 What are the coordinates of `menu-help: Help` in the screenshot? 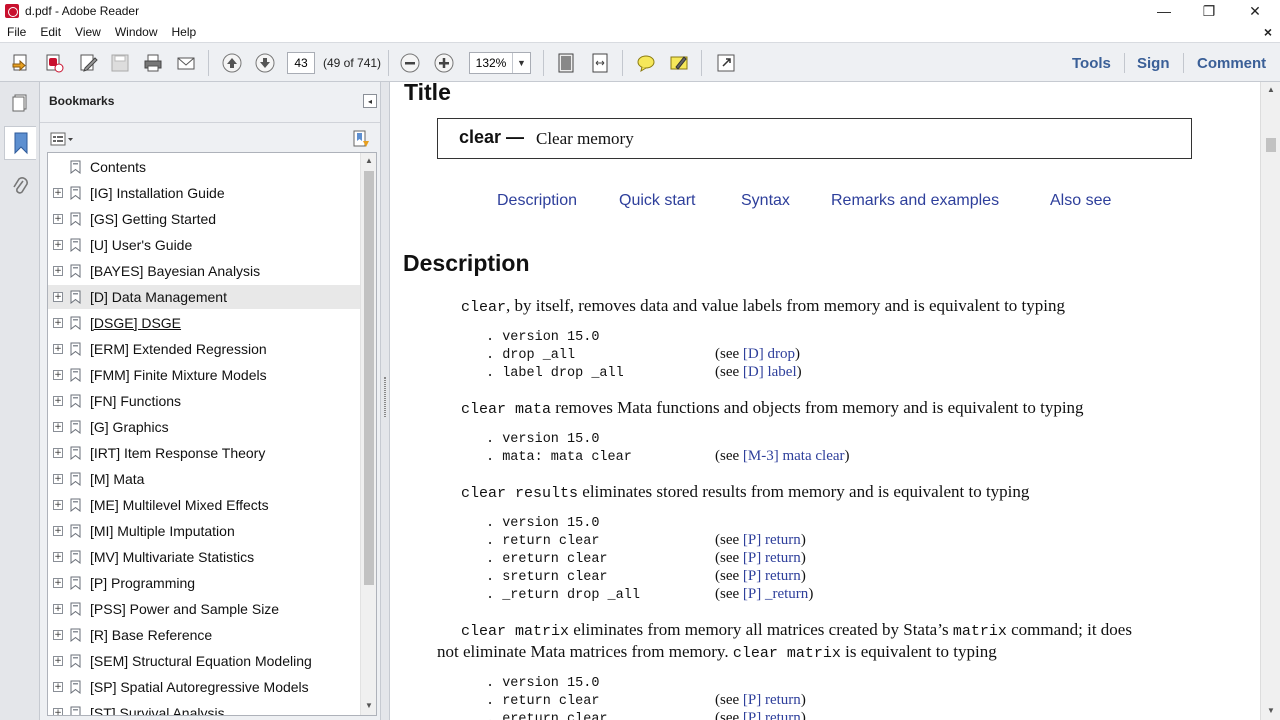 It's located at (184, 32).